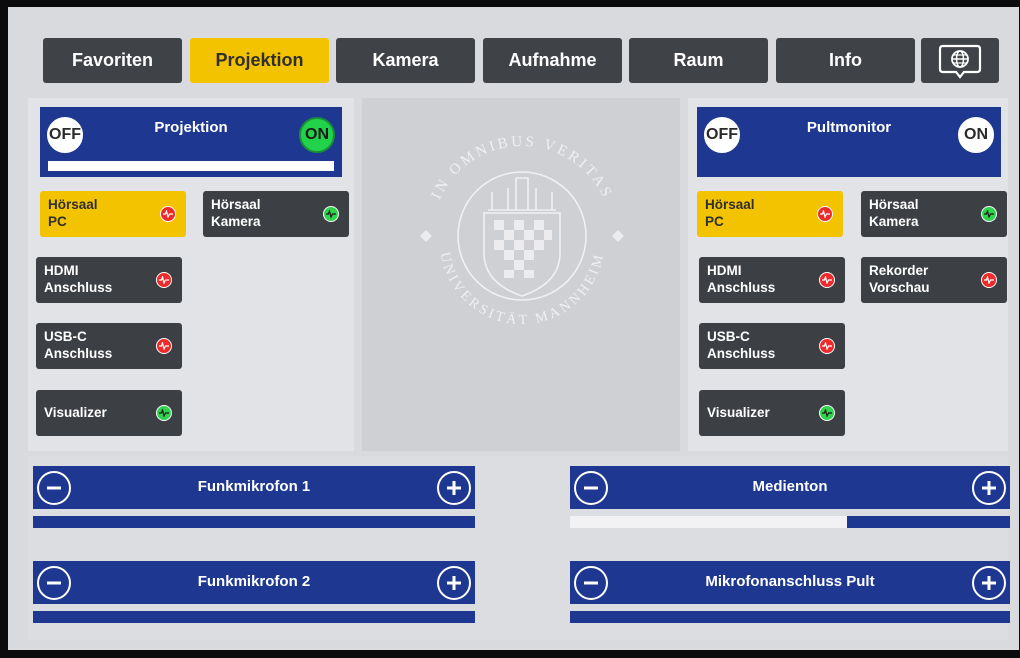 Image resolution: width=1020 pixels, height=658 pixels. I want to click on tab-label: Favoriten, so click(112, 60).